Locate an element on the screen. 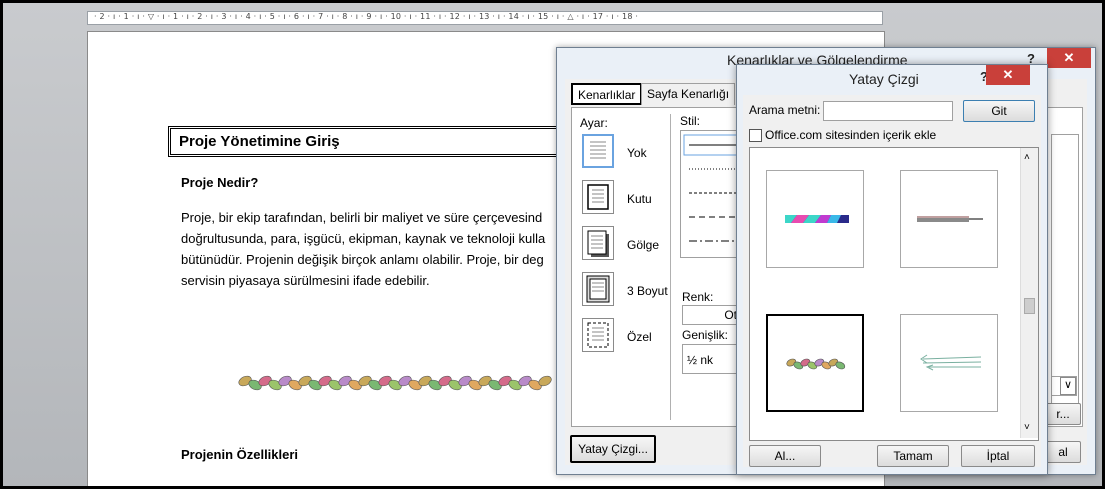 The image size is (1105, 489). style-label: Stil: is located at coordinates (690, 121).